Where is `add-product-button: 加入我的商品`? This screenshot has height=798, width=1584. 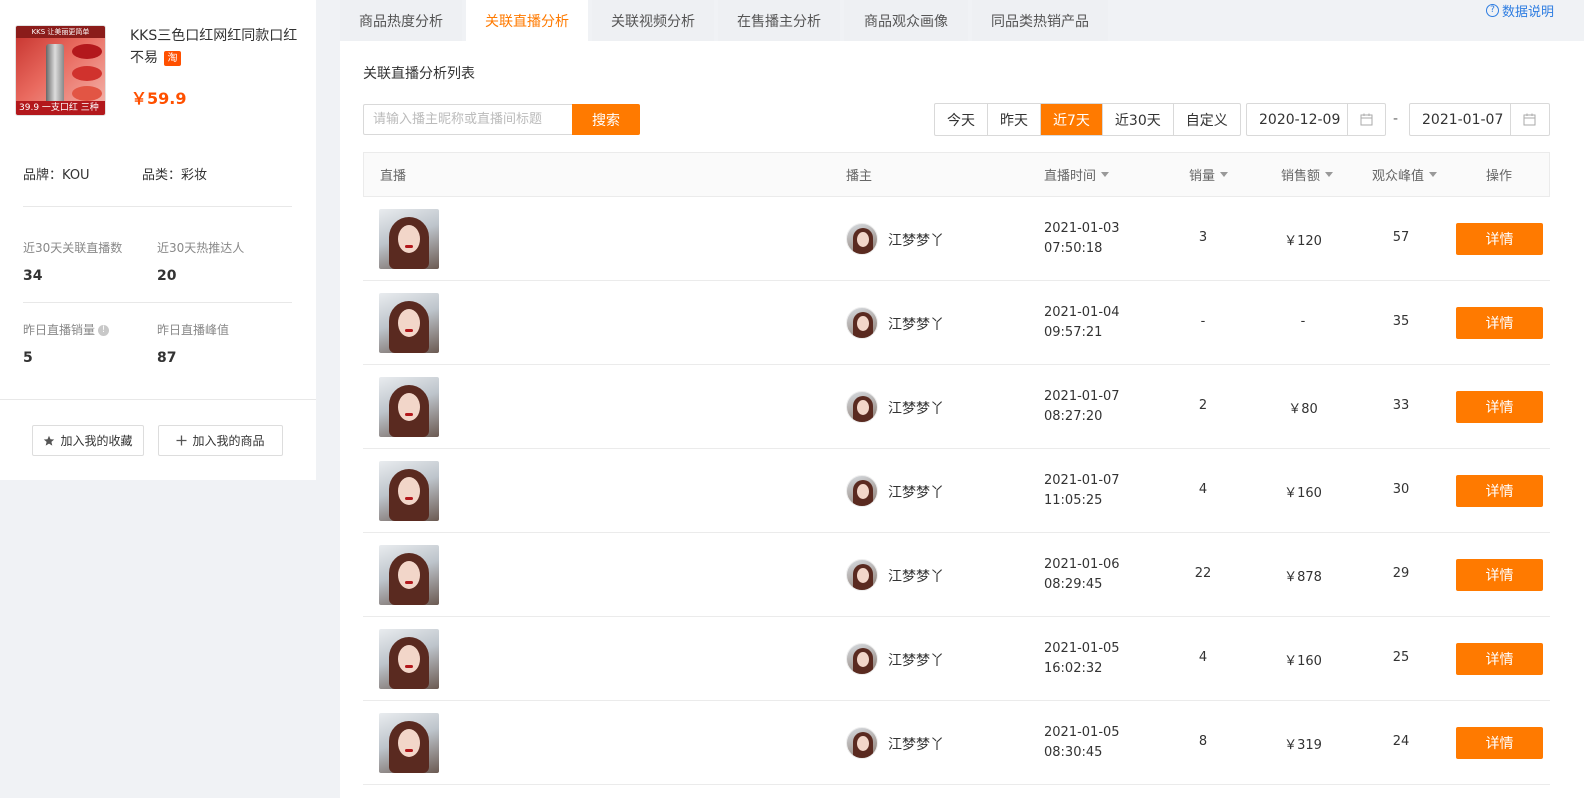
add-product-button: 加入我的商品 is located at coordinates (220, 440).